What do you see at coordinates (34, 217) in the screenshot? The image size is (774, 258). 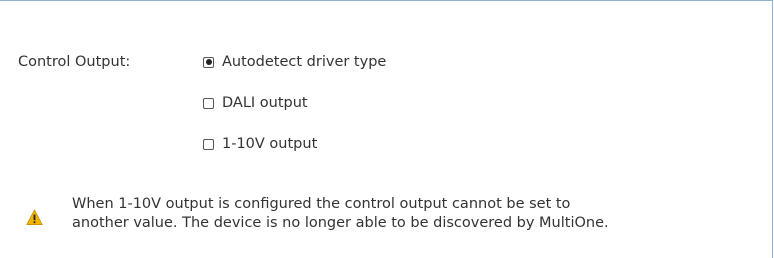 I see `warning-triangle-icon` at bounding box center [34, 217].